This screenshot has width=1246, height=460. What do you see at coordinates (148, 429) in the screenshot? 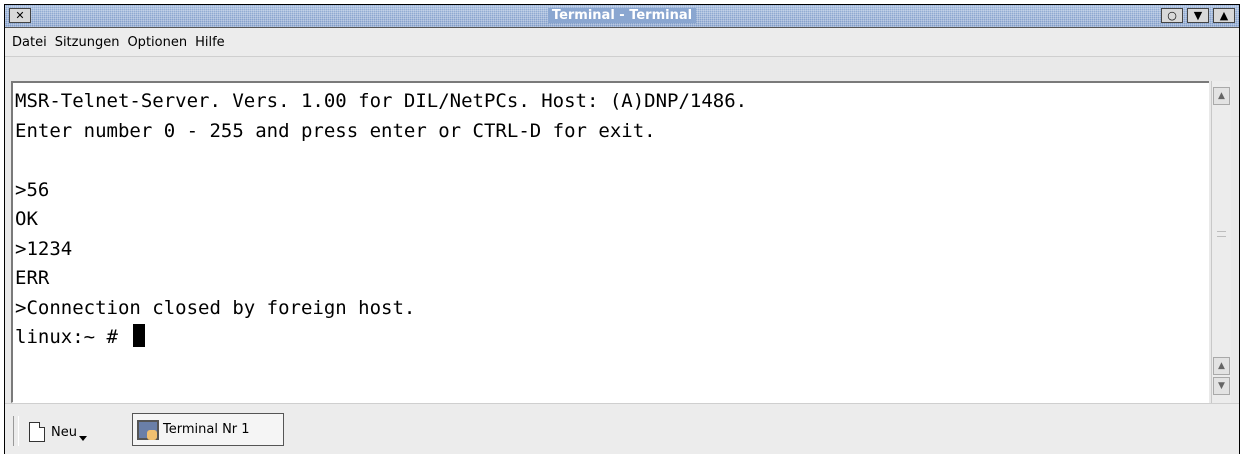
I see `terminal-monitor-icon` at bounding box center [148, 429].